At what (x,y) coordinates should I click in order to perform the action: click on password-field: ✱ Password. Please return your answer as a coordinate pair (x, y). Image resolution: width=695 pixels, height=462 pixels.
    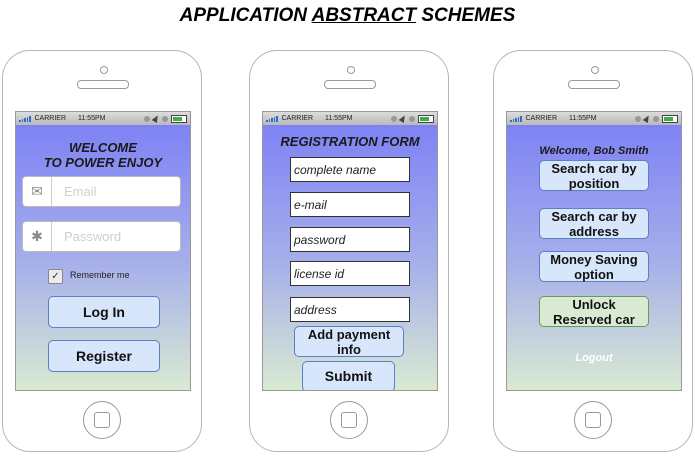
    Looking at the image, I should click on (101, 236).